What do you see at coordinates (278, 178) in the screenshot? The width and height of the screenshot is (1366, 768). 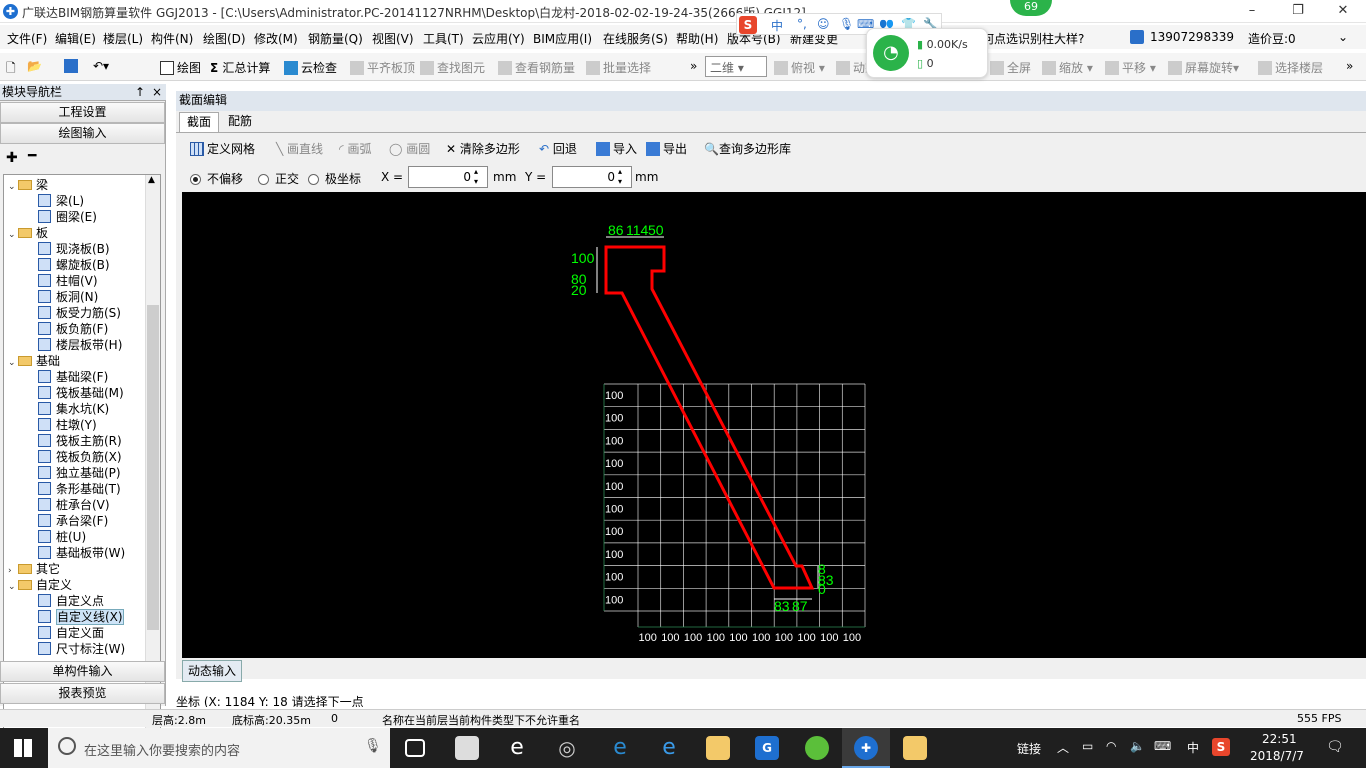 I see `radio-ortho: 正交` at bounding box center [278, 178].